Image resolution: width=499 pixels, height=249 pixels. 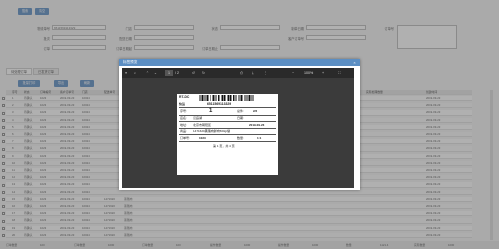 I want to click on search-icon: ⌕, so click(x=135, y=73).